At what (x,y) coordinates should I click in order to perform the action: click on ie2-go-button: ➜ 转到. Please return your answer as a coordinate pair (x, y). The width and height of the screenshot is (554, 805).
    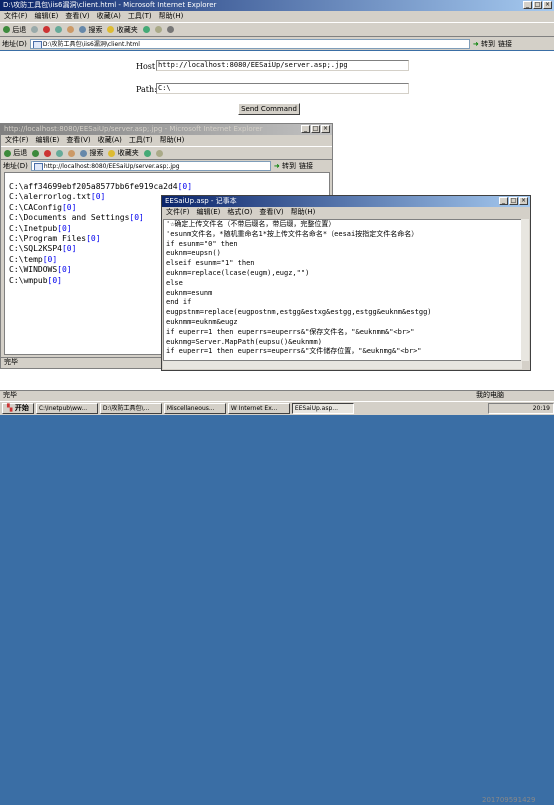
    Looking at the image, I should click on (285, 166).